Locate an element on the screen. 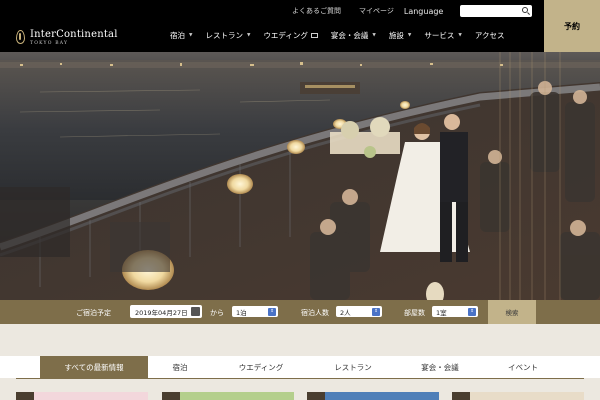 The width and height of the screenshot is (600, 400). calendar-icon is located at coordinates (195, 311).